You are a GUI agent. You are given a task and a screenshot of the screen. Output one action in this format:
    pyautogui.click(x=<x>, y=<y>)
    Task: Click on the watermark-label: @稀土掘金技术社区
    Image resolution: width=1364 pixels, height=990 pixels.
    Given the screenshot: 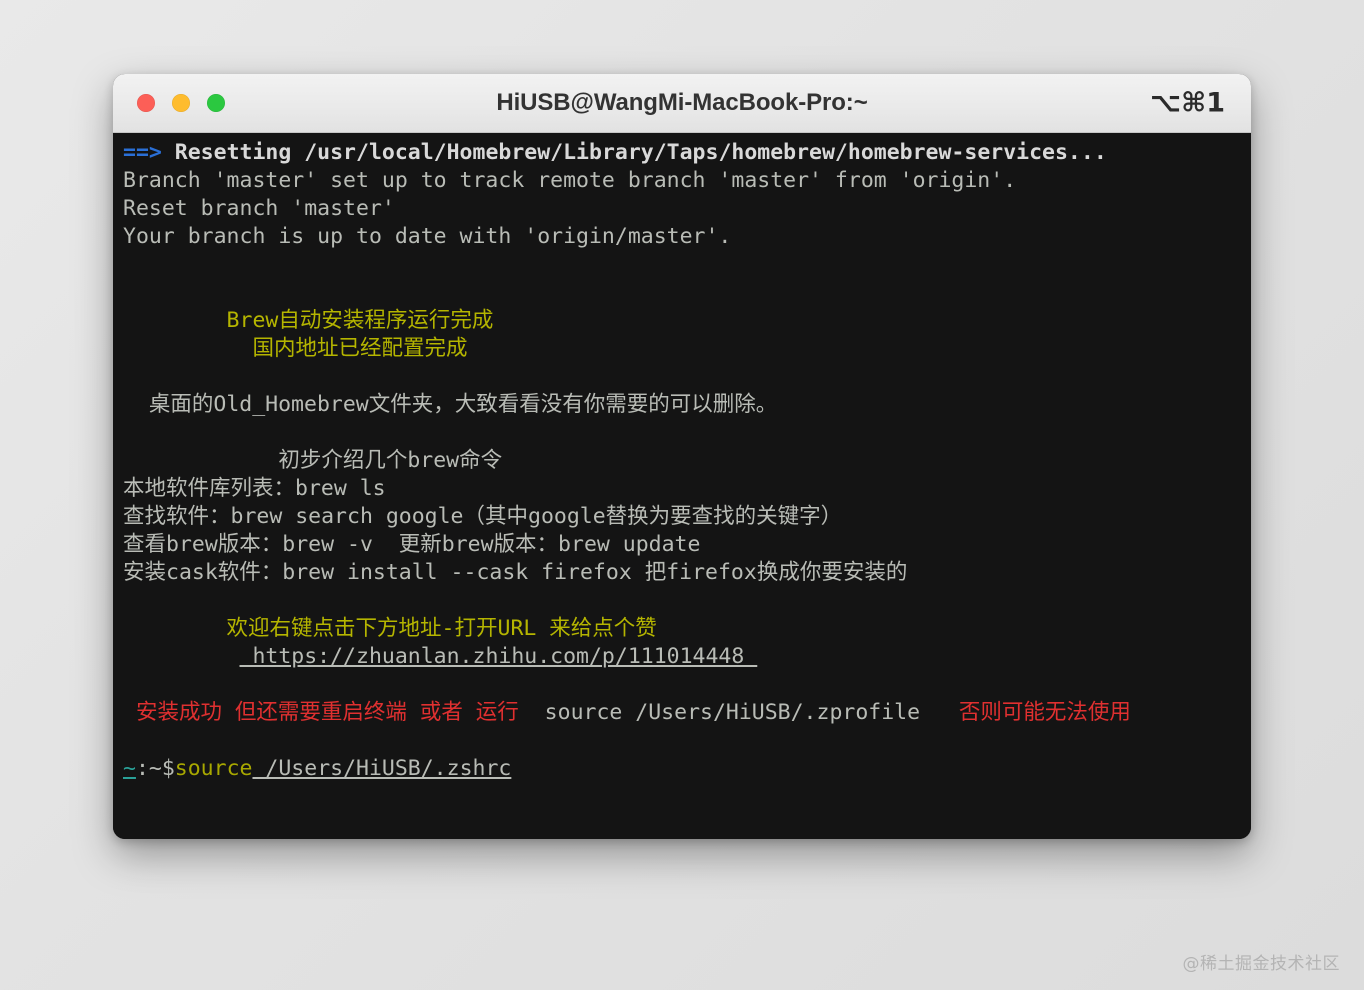 What is the action you would take?
    pyautogui.click(x=1261, y=964)
    